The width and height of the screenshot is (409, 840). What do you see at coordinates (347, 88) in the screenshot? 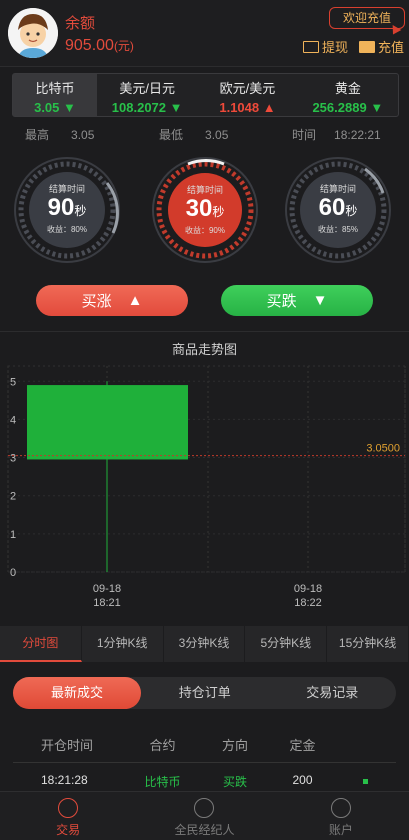
I see `ticker-name: 黄金` at bounding box center [347, 88].